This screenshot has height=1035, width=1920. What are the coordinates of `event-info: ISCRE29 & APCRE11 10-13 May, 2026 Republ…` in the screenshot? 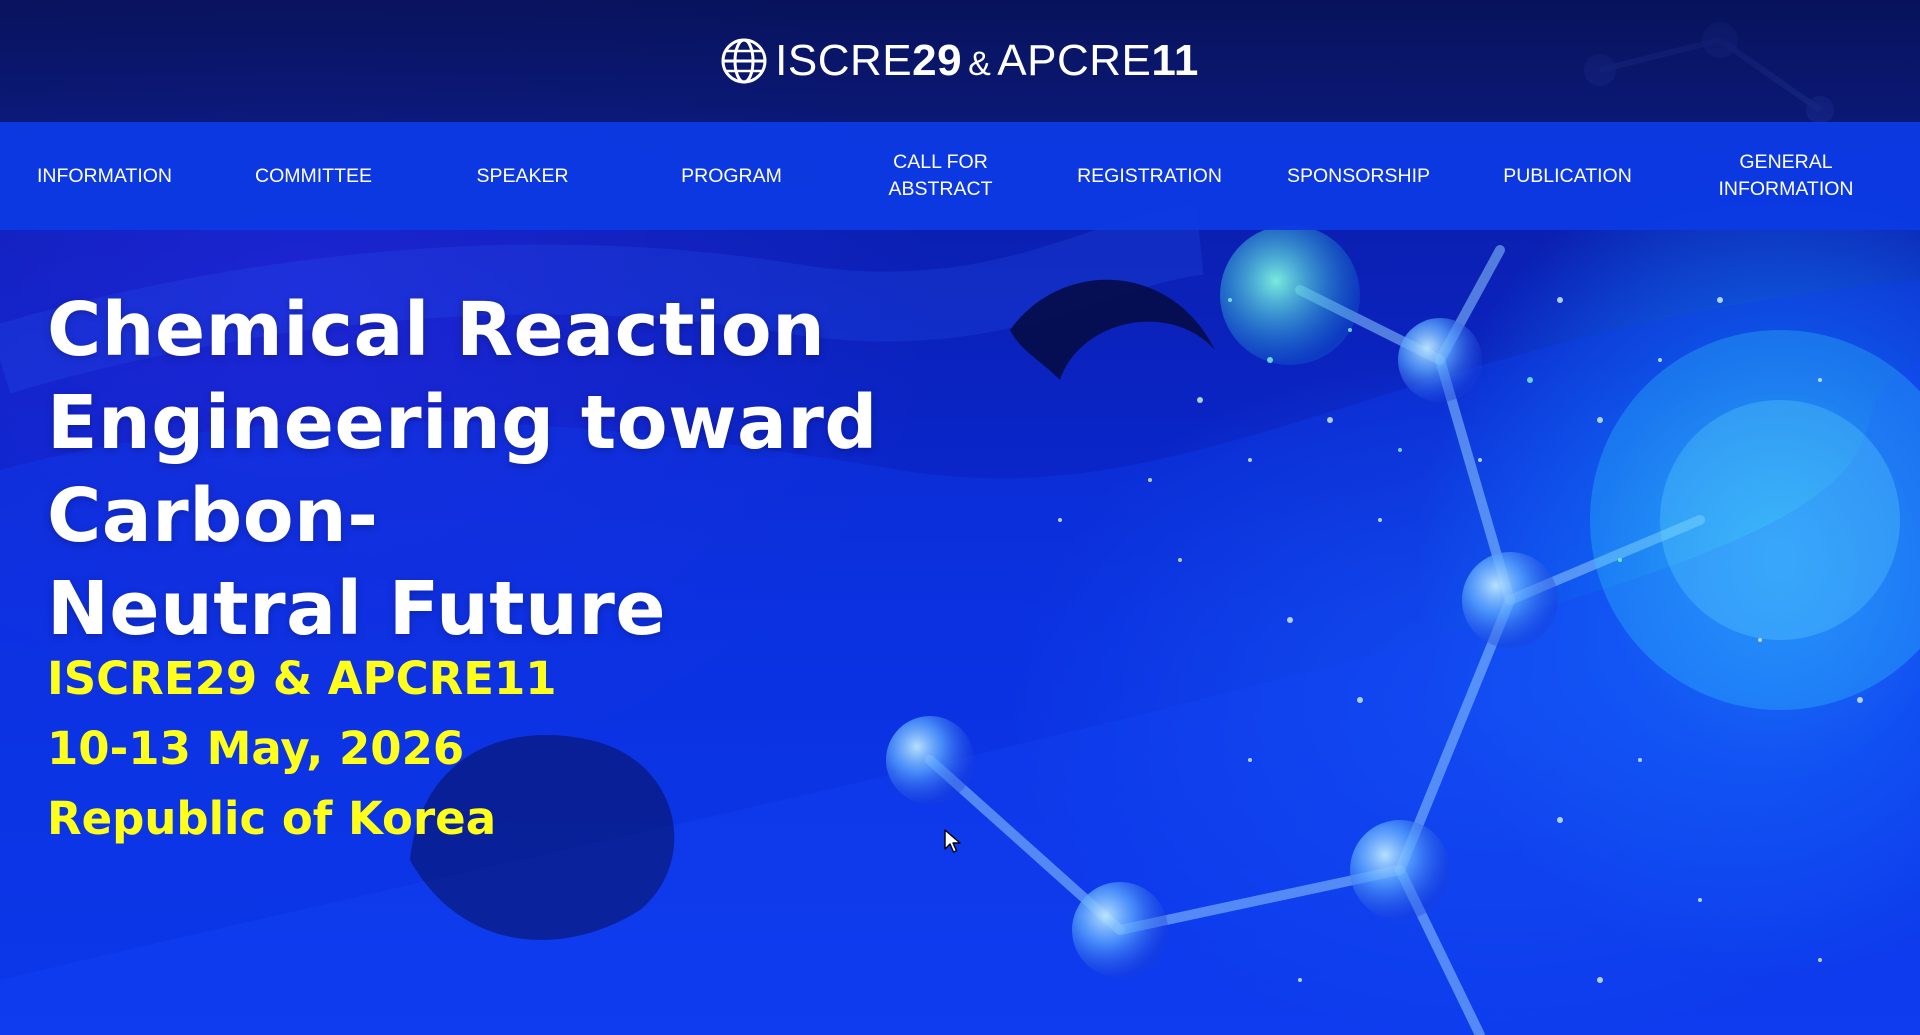 It's located at (302, 749).